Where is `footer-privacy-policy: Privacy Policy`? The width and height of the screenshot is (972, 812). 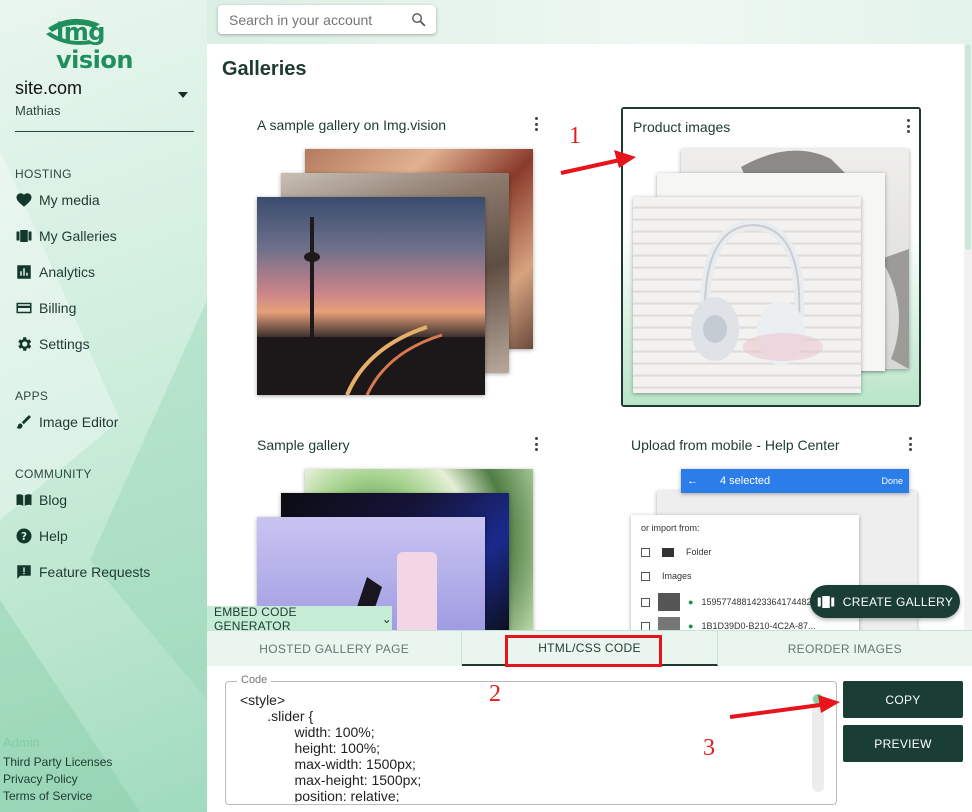
footer-privacy-policy: Privacy Policy is located at coordinates (40, 779).